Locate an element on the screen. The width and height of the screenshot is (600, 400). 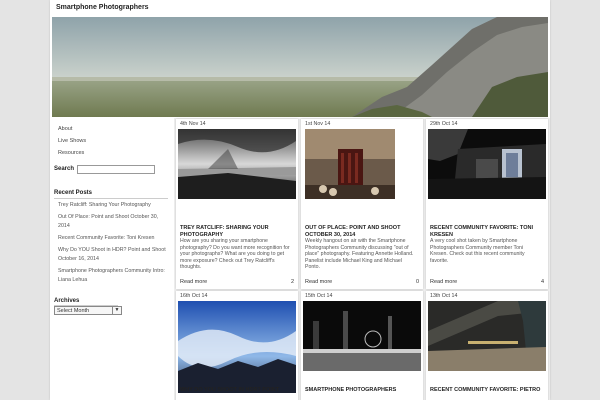
comment-count: 2 is located at coordinates (292, 282).